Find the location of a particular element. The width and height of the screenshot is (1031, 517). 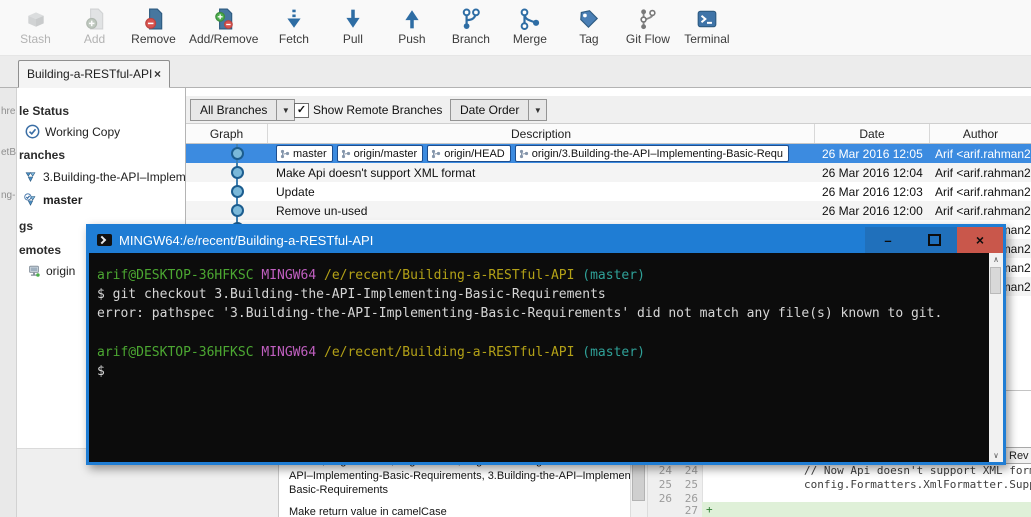

toolbar-button-add-remove: Add/Remove is located at coordinates (223, 25).